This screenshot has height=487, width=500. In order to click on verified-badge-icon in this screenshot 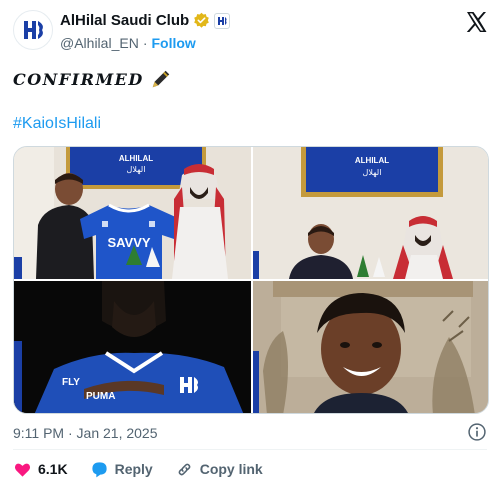, I will do `click(201, 20)`.